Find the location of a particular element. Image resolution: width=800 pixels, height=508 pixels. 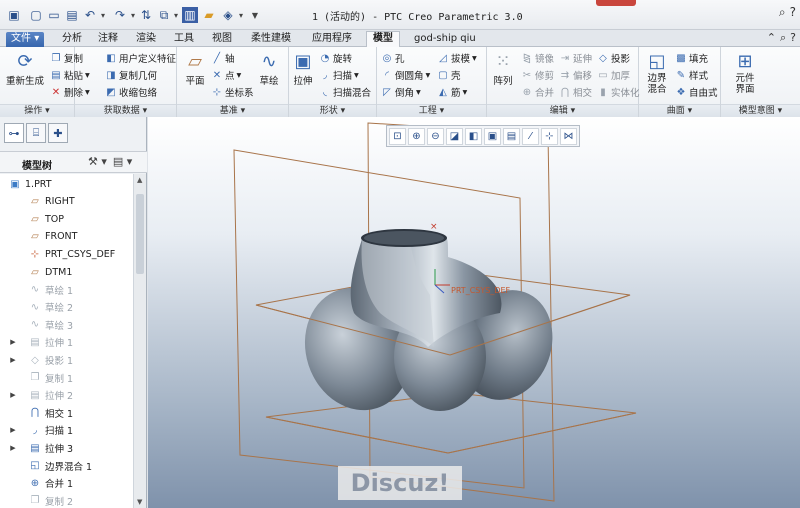

view-manager-icon: ▤ is located at coordinates (511, 136).